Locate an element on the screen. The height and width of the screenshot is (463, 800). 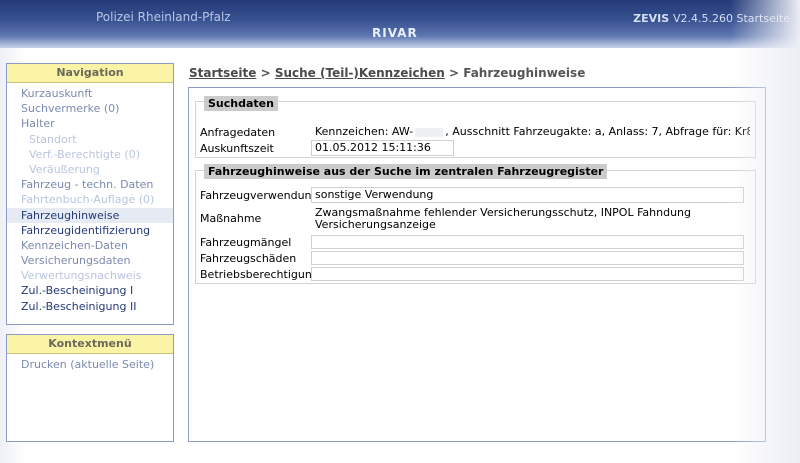
nav-item-kennzeichen-daten: Kennzeichen-Daten is located at coordinates (90, 245).